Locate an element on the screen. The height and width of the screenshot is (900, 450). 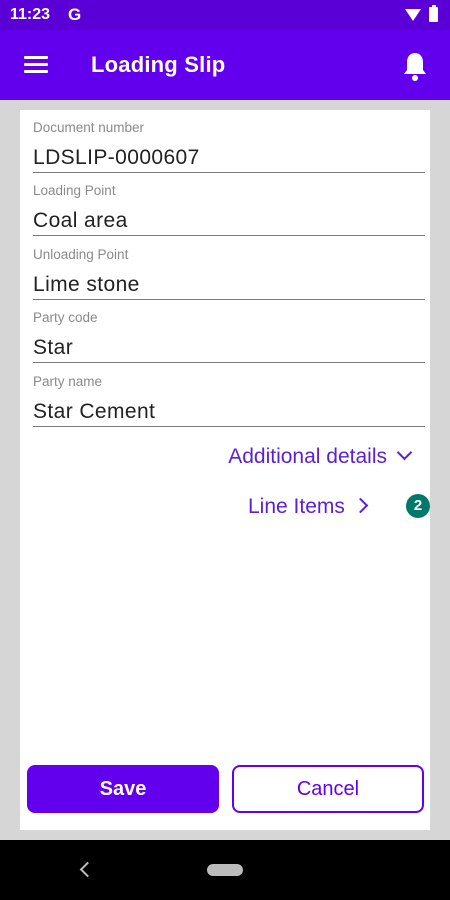
status-time: 11:23 is located at coordinates (30, 14).